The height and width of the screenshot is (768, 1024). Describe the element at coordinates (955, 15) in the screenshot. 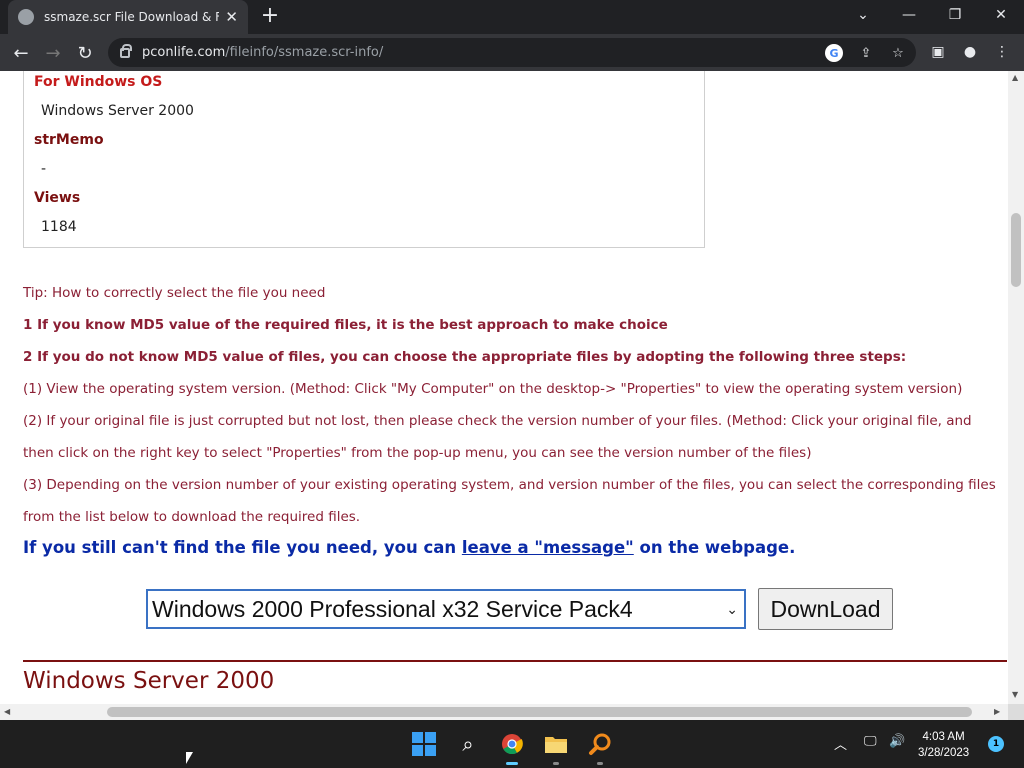

I see `restore-button: ❐` at that location.